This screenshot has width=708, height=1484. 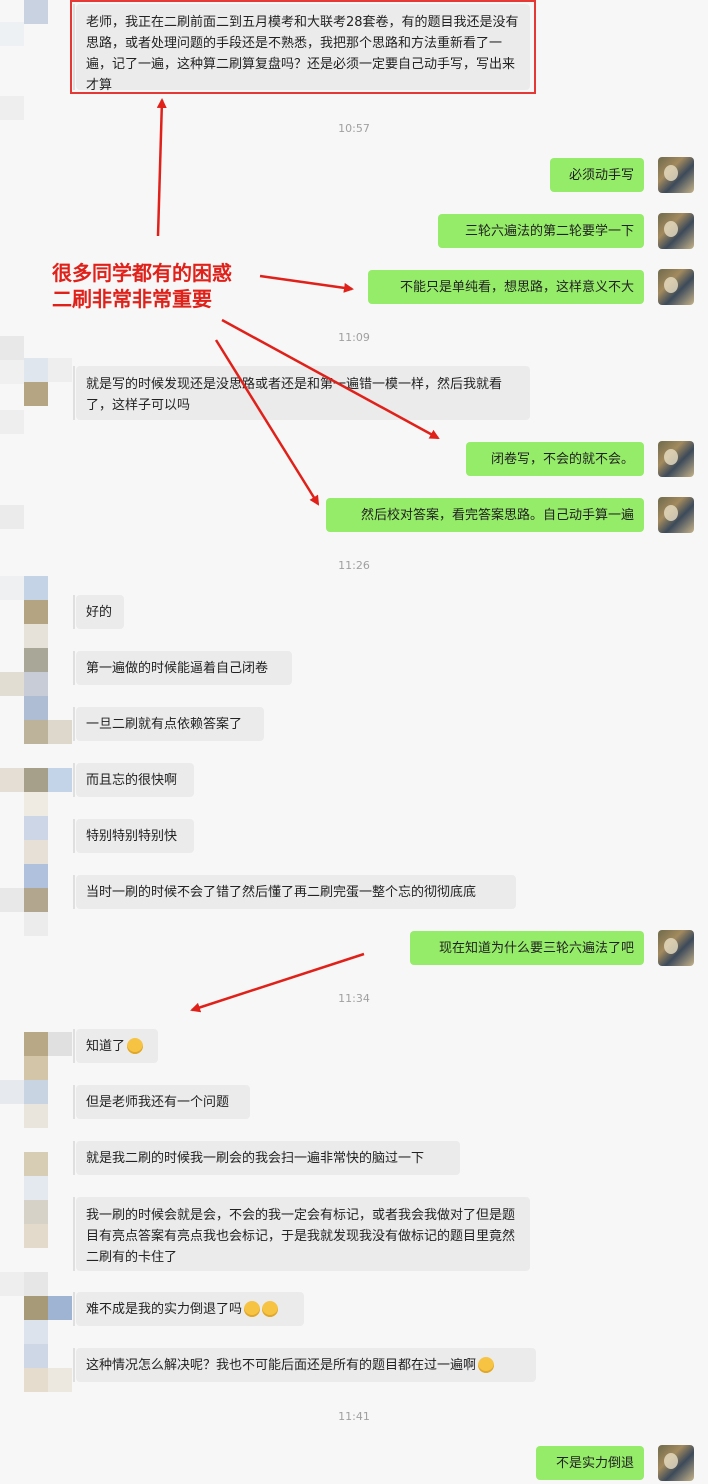 What do you see at coordinates (277, 982) in the screenshot?
I see `arrow-to-knew-it` at bounding box center [277, 982].